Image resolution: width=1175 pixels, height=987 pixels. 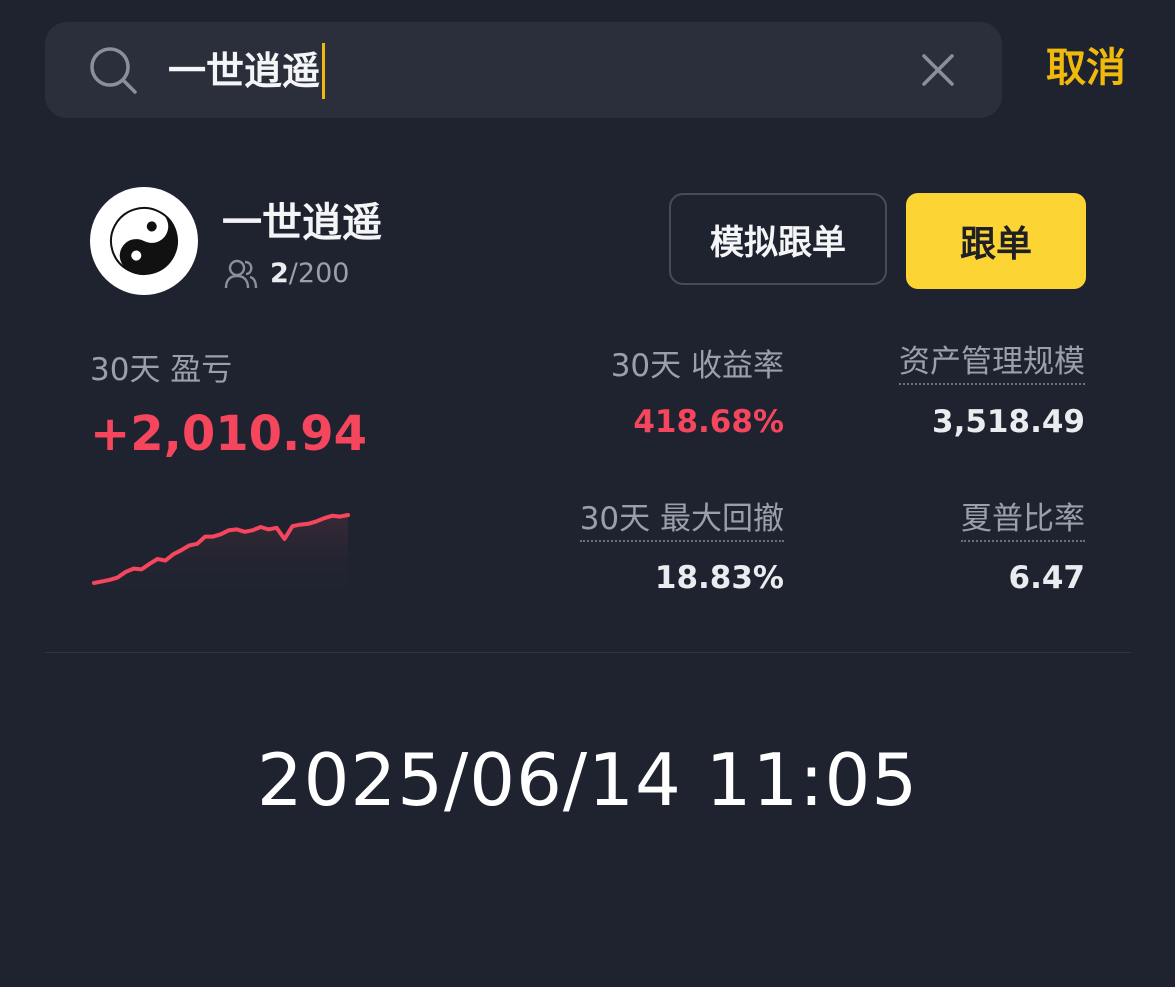 I want to click on cancel-button: 取消, so click(x=1086, y=68).